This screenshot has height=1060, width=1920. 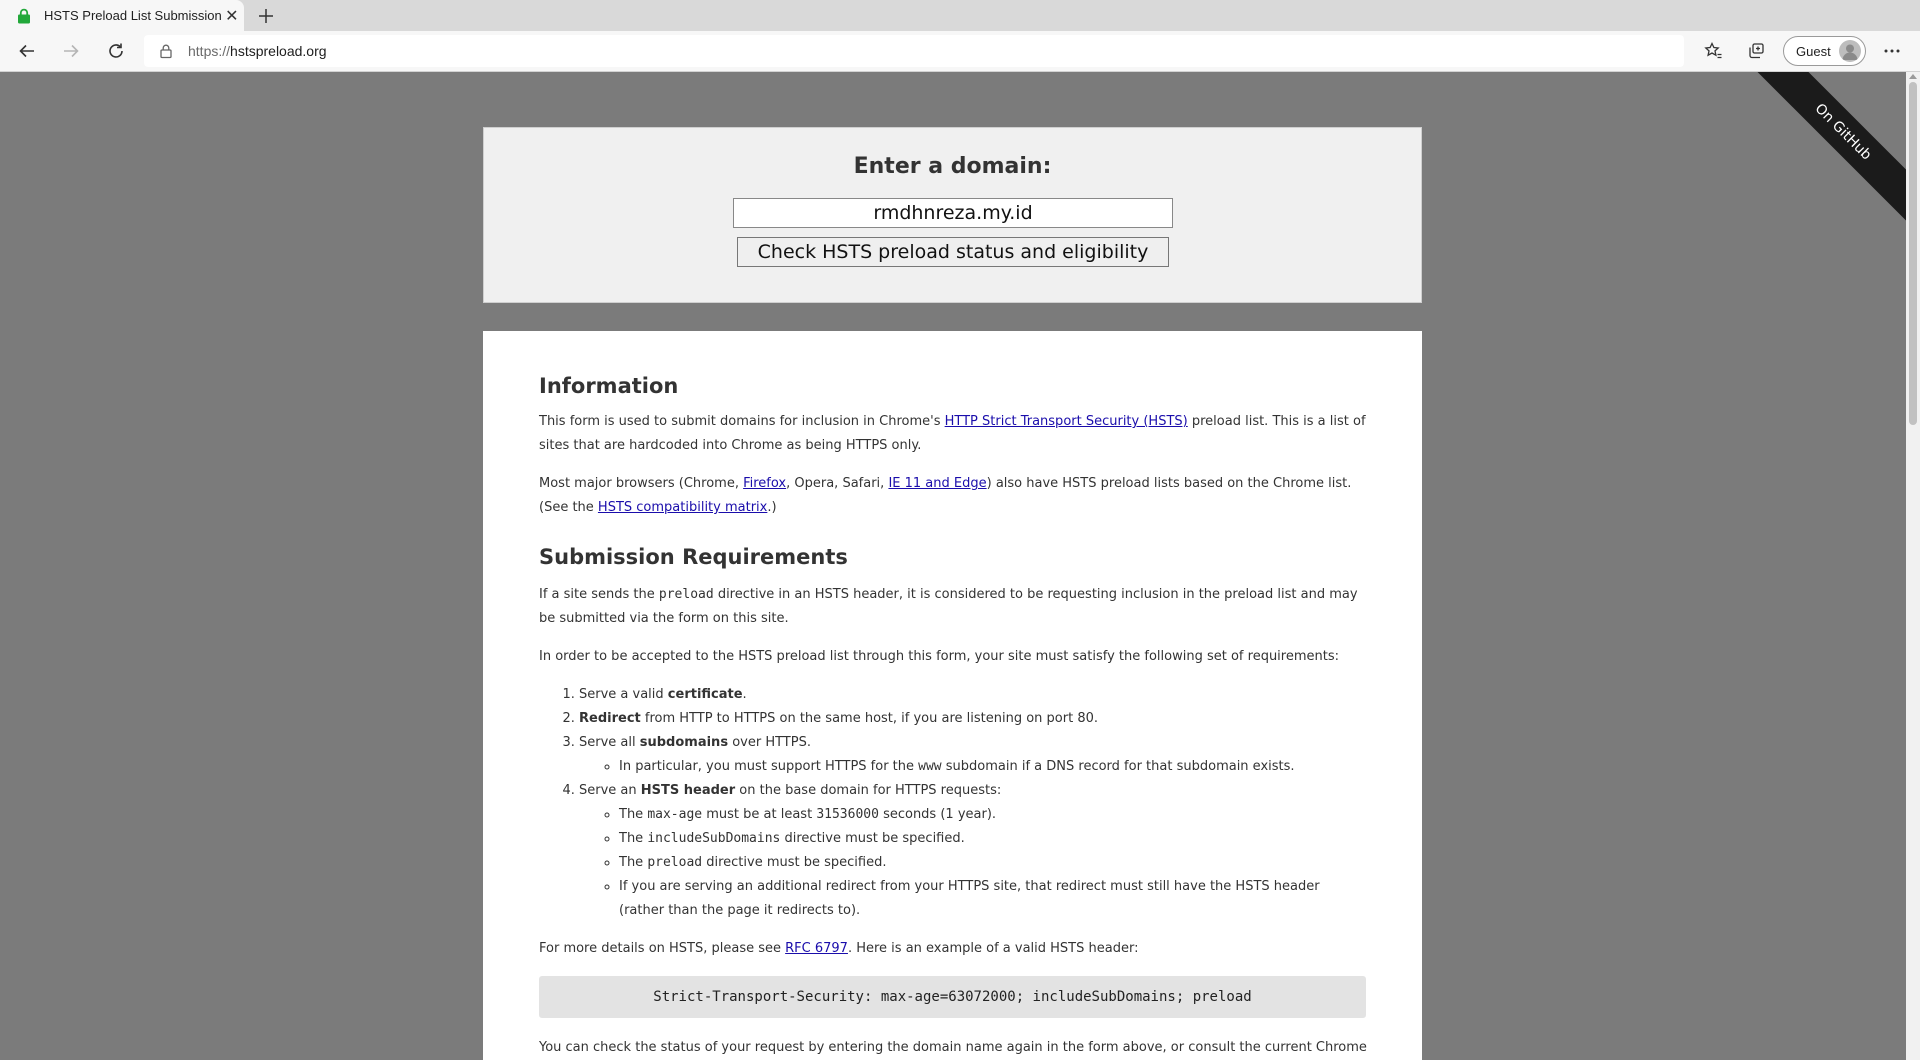 I want to click on lock-favicon-icon, so click(x=24, y=16).